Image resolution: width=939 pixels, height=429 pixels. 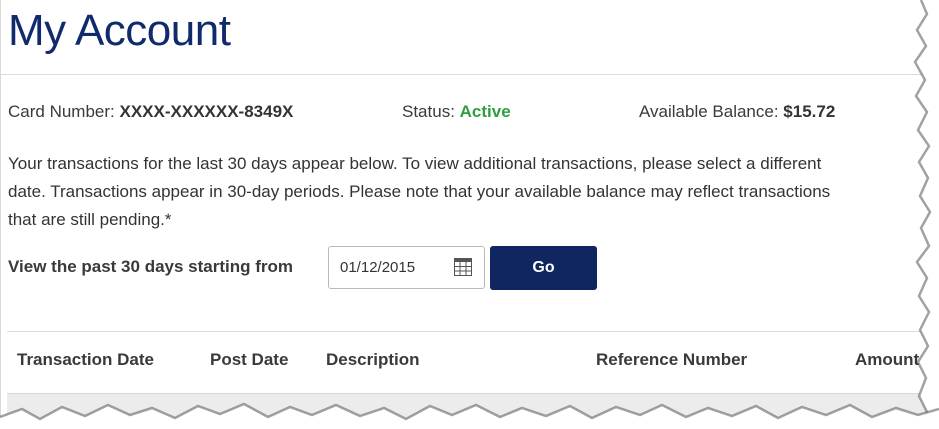 What do you see at coordinates (671, 360) in the screenshot?
I see `column-reference-number: Reference Number` at bounding box center [671, 360].